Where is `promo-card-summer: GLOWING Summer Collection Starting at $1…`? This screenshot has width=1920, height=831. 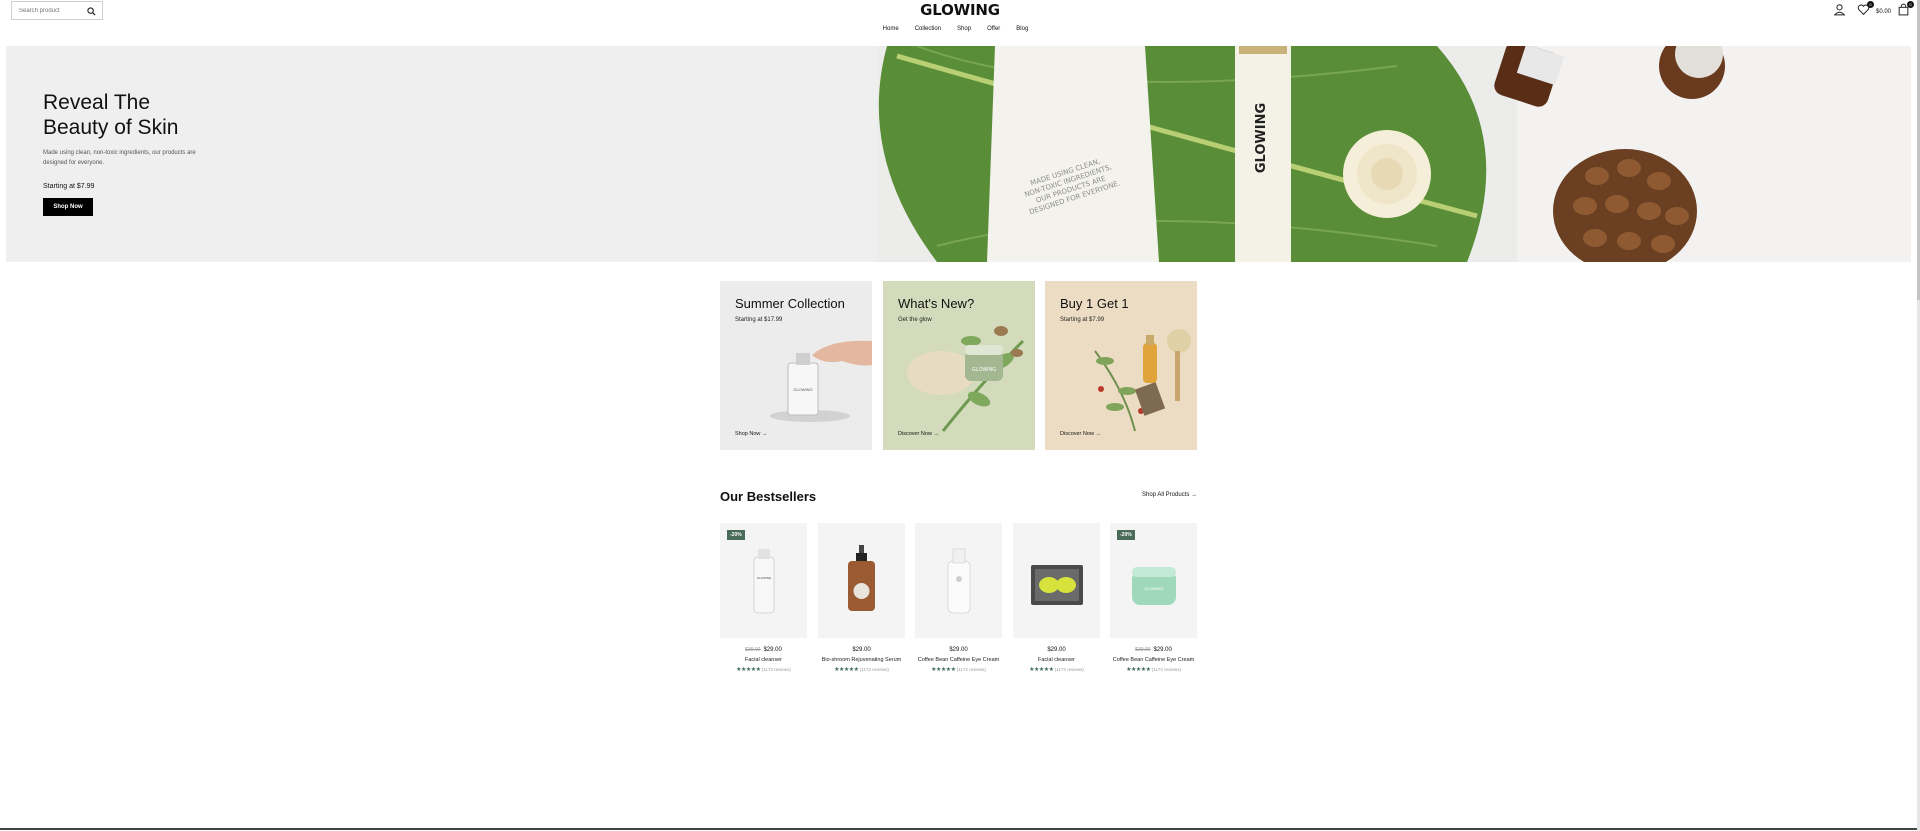 promo-card-summer: GLOWING Summer Collection Starting at $1… is located at coordinates (796, 365).